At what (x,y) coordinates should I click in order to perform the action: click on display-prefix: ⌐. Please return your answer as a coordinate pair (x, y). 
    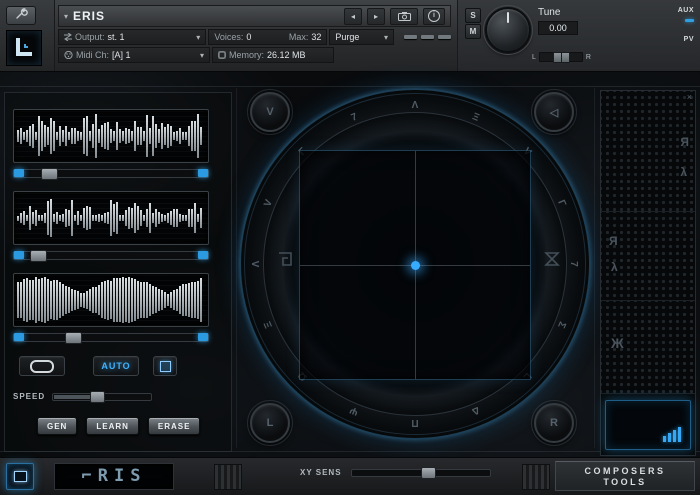
    Looking at the image, I should click on (89, 476).